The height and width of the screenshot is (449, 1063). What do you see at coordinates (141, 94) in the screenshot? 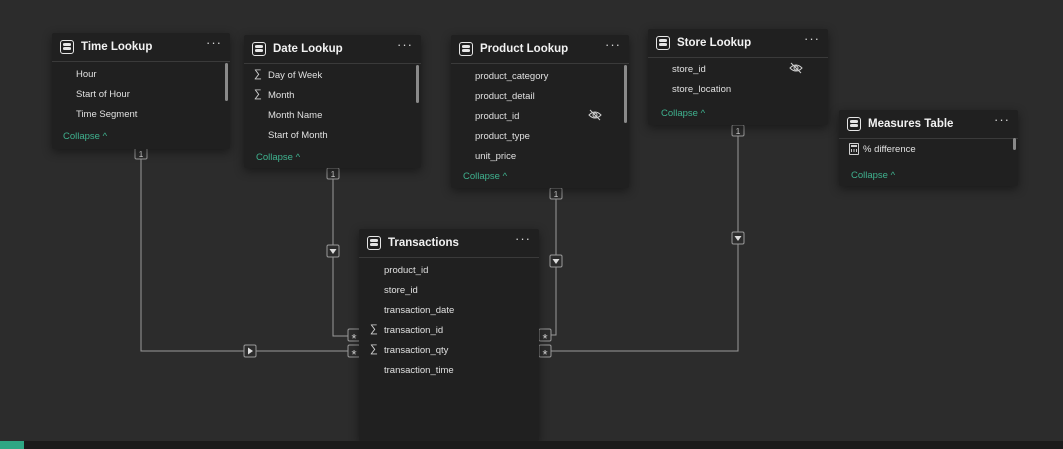
I see `field-row: Start of Hour` at bounding box center [141, 94].